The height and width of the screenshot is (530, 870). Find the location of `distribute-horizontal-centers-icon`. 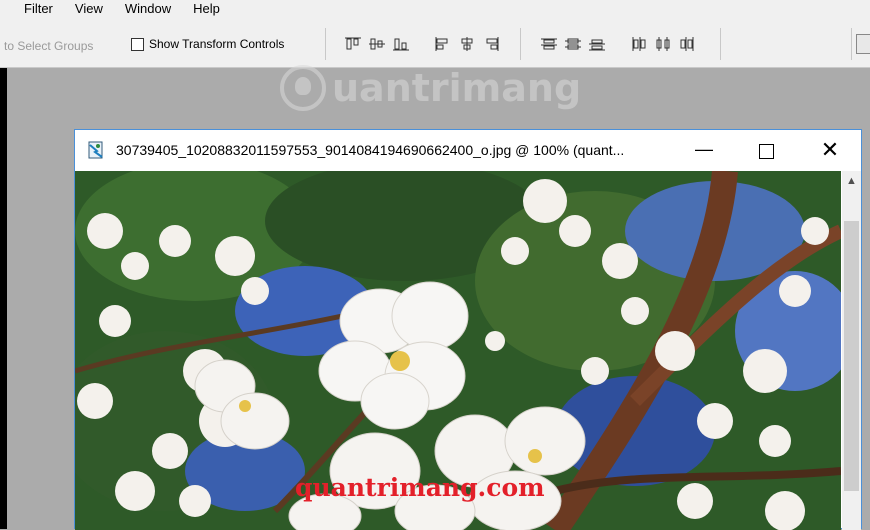

distribute-horizontal-centers-icon is located at coordinates (663, 44).